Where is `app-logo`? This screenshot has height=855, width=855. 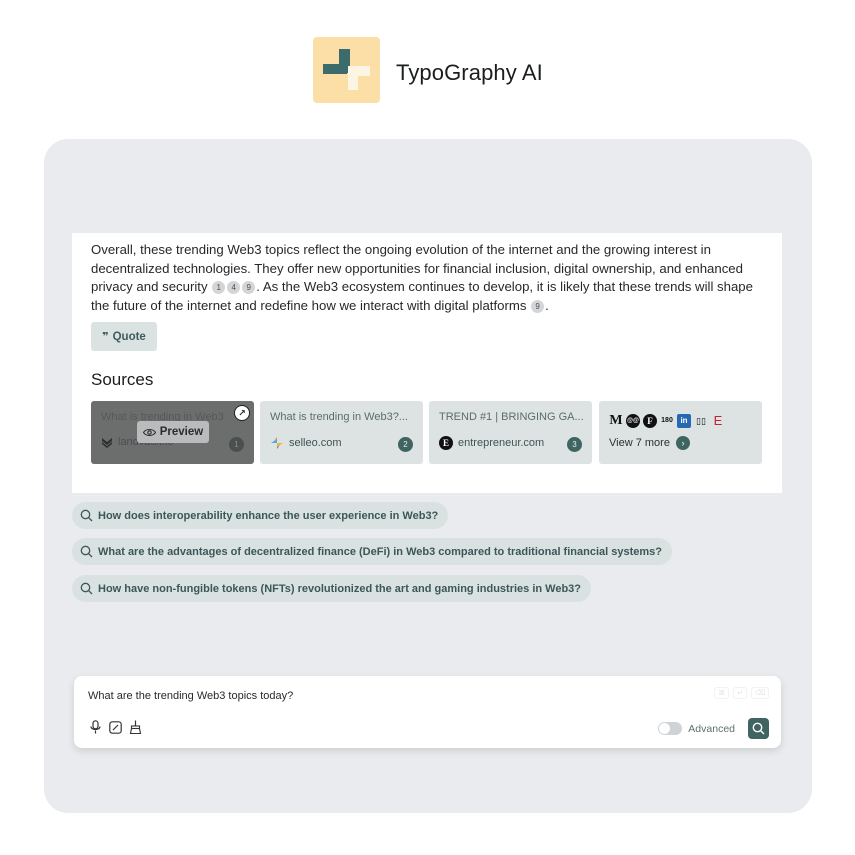 app-logo is located at coordinates (346, 70).